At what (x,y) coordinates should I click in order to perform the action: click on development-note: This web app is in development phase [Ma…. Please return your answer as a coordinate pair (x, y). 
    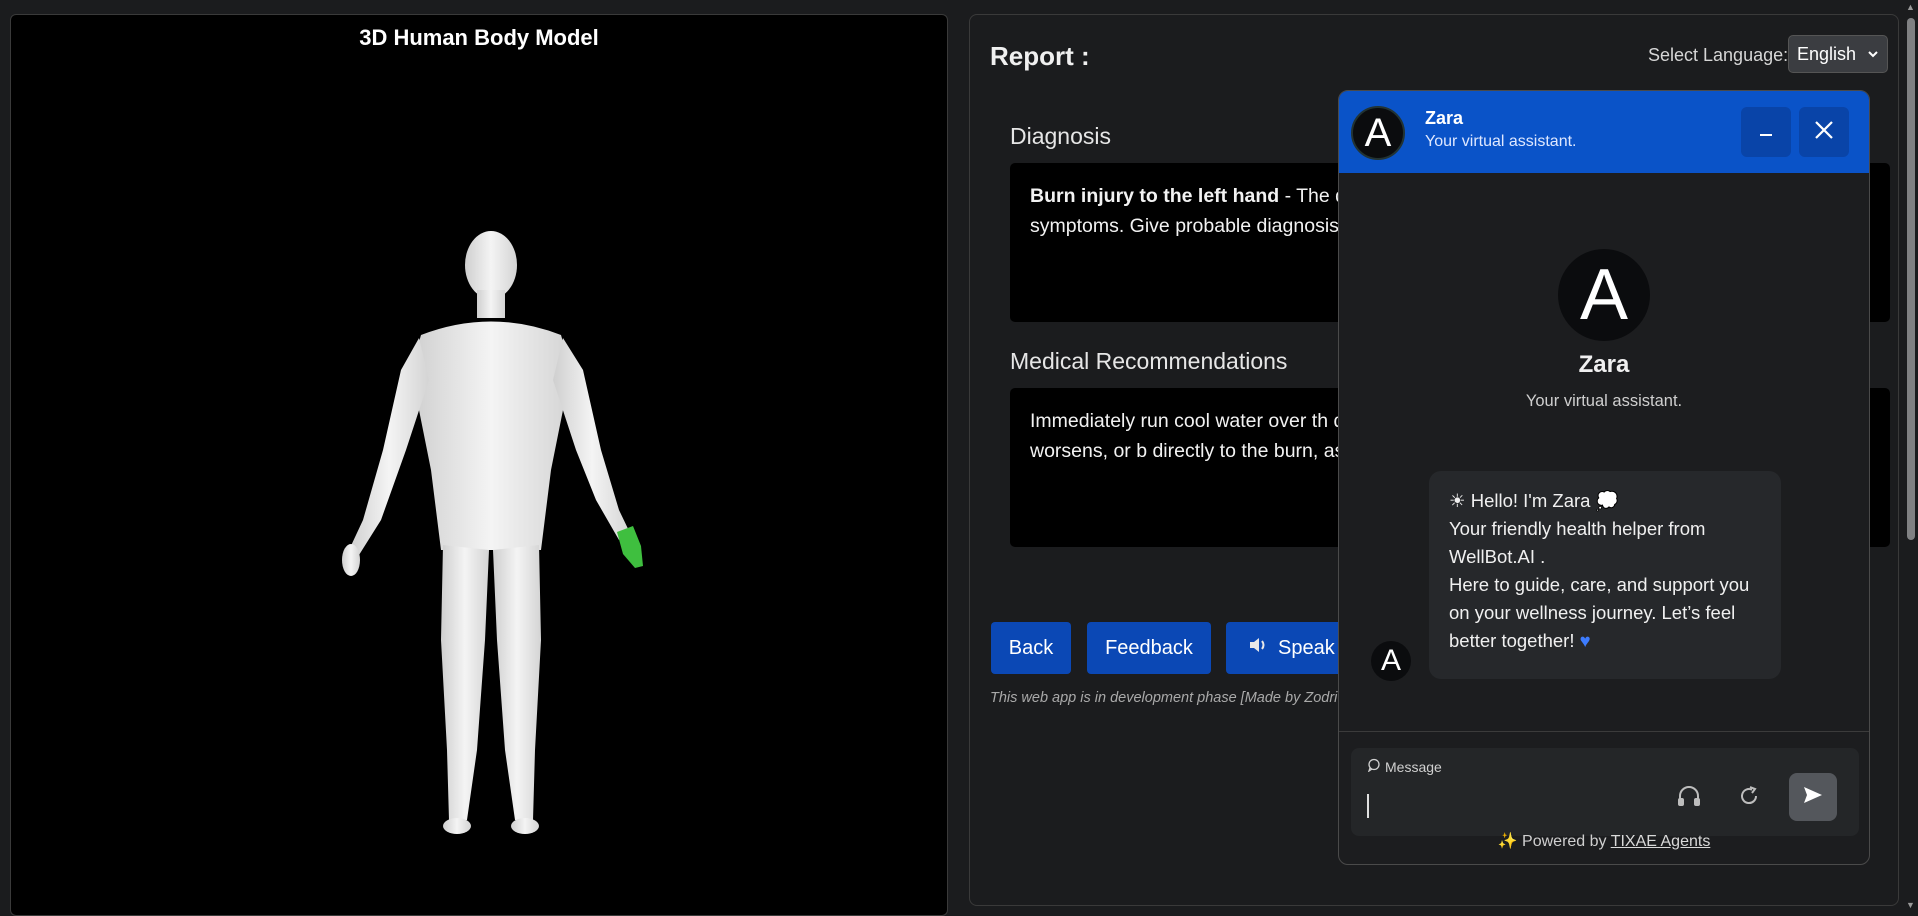
    Looking at the image, I should click on (1164, 698).